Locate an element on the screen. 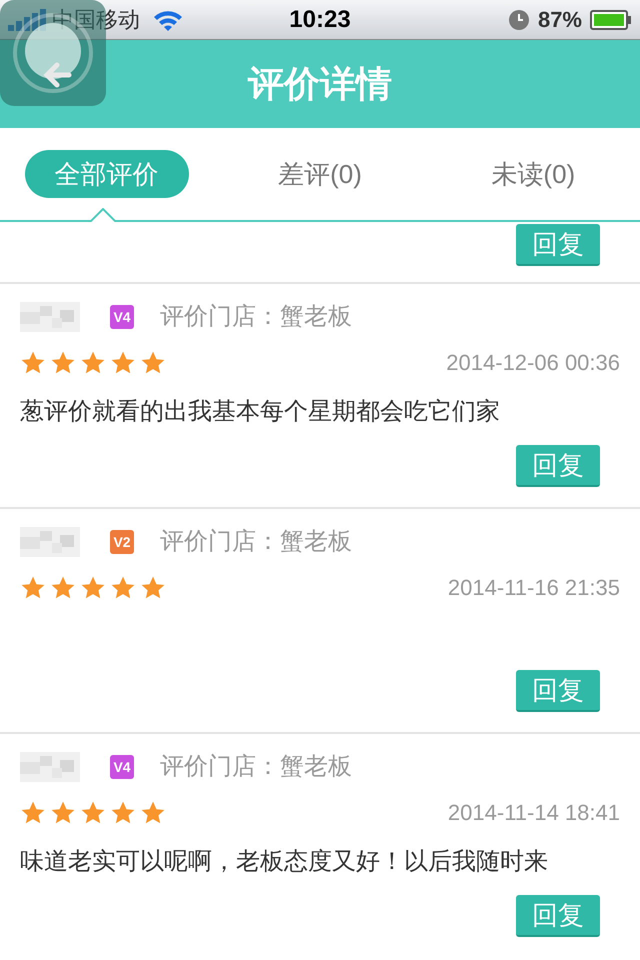 Image resolution: width=640 pixels, height=960 pixels. filter-tab: 差评(0) is located at coordinates (320, 174).